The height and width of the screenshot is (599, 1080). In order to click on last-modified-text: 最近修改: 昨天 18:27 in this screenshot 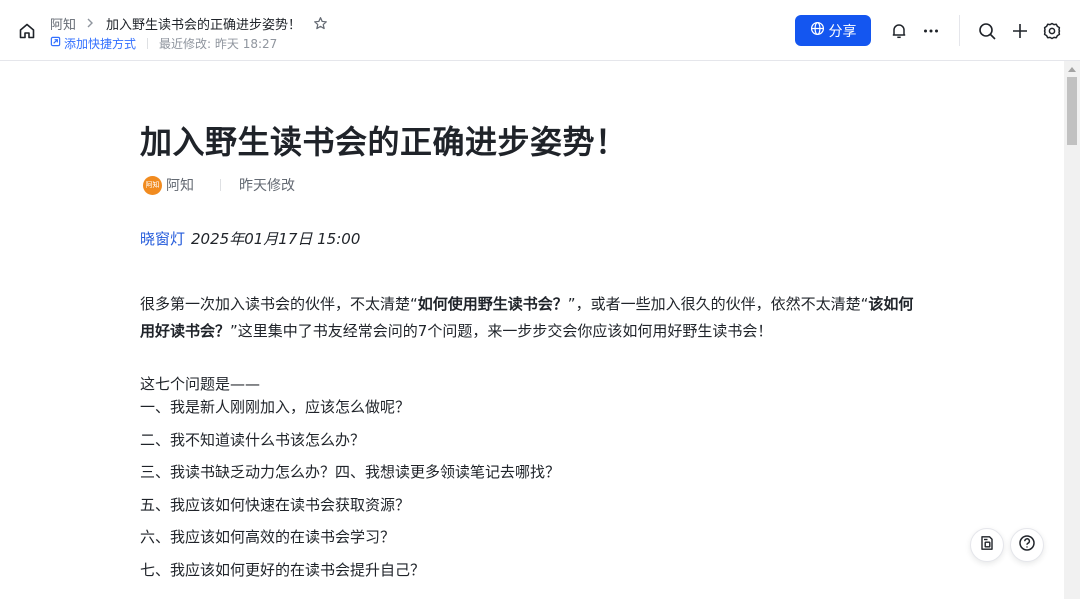, I will do `click(218, 43)`.